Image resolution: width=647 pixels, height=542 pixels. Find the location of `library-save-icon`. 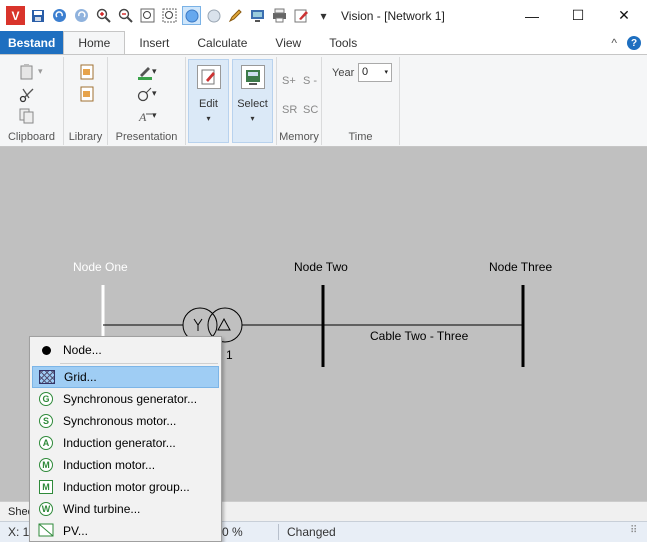

library-save-icon is located at coordinates (87, 94).